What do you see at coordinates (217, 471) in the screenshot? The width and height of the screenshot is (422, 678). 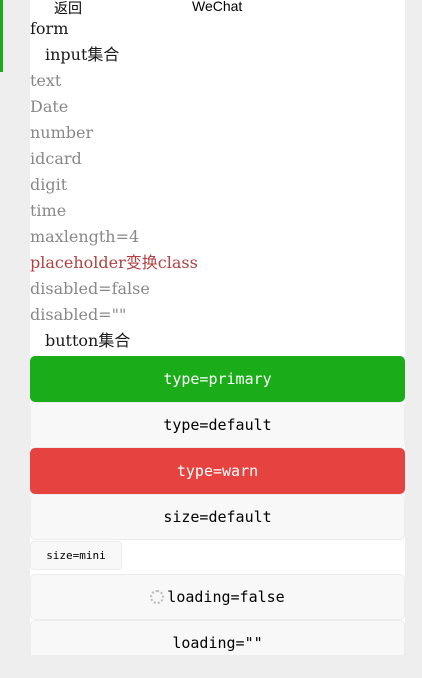 I see `warn-button: type=warn` at bounding box center [217, 471].